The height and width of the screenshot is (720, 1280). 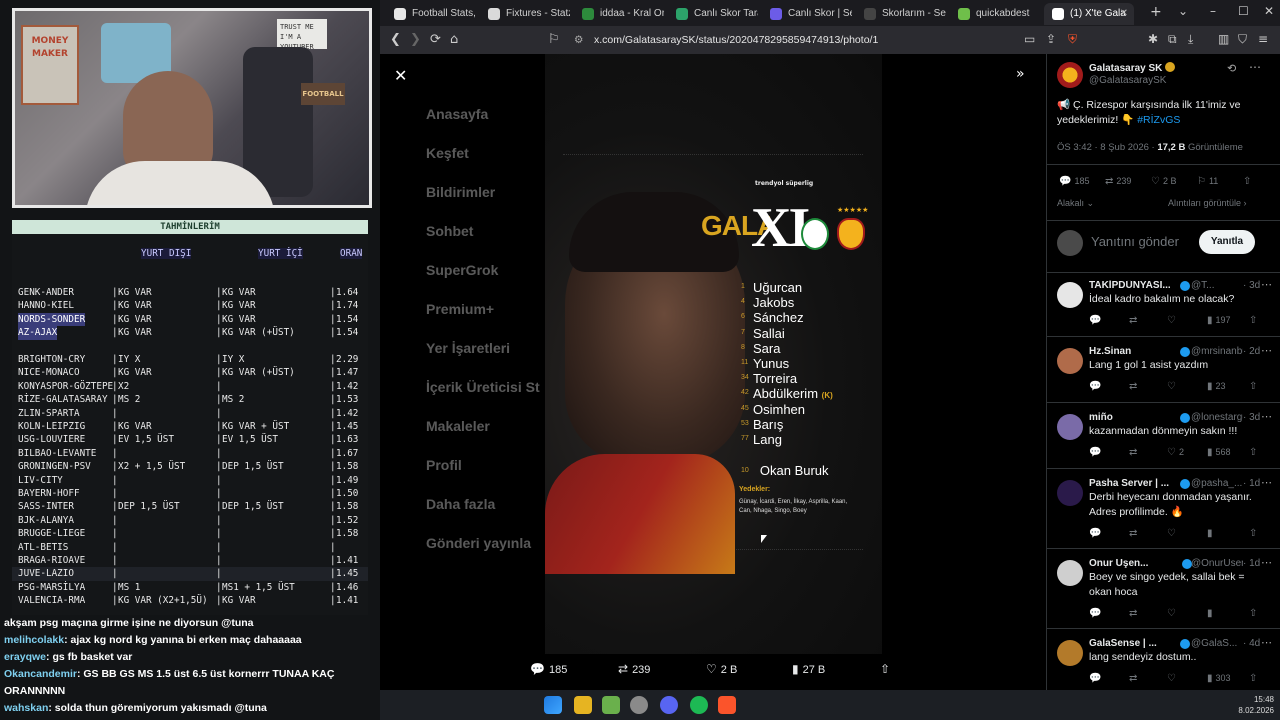 What do you see at coordinates (808, 669) in the screenshot?
I see `views-action: ▮ 27 B` at bounding box center [808, 669].